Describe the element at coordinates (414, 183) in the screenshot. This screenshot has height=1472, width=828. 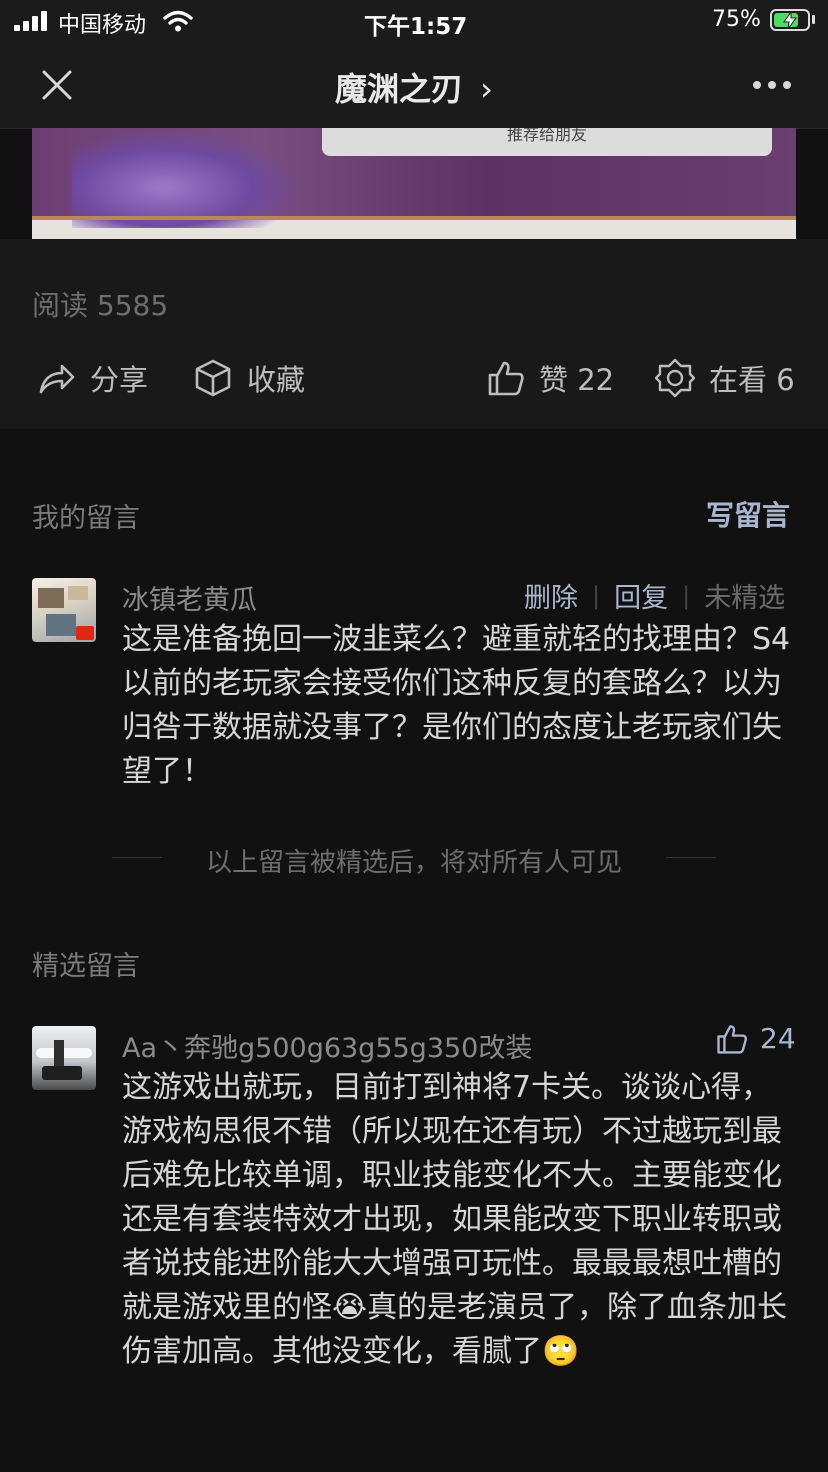
I see `article-image: 推荐给朋友` at that location.